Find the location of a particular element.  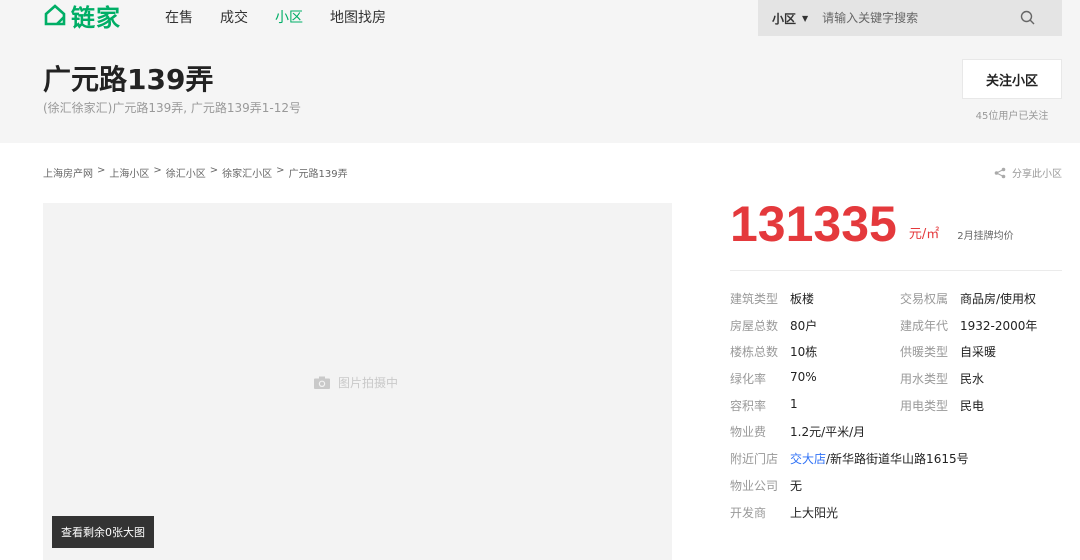

breadcrumb-link: 徐汇小区 is located at coordinates (186, 172).